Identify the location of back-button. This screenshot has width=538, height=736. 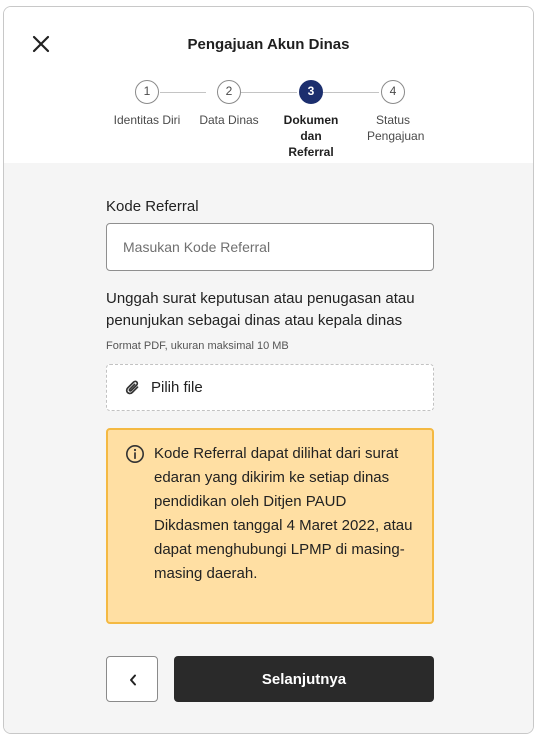
(132, 679).